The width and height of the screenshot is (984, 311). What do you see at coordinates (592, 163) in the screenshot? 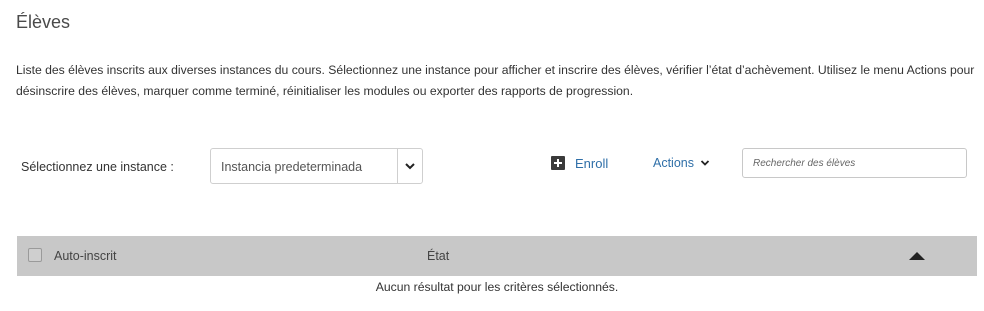
I see `enroll-label: Enroll` at bounding box center [592, 163].